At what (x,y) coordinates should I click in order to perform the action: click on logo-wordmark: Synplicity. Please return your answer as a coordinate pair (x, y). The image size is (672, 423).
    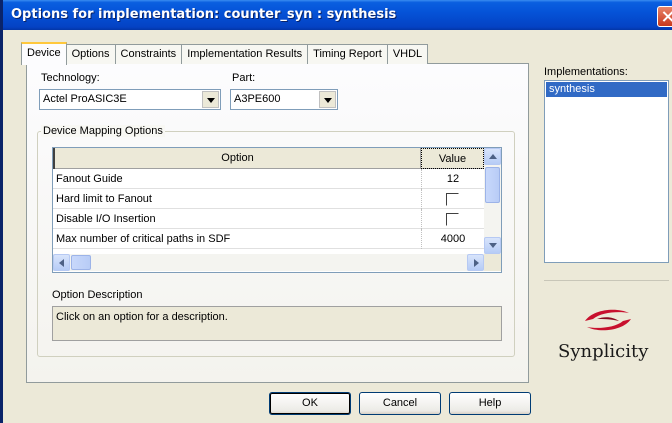
    Looking at the image, I should click on (603, 351).